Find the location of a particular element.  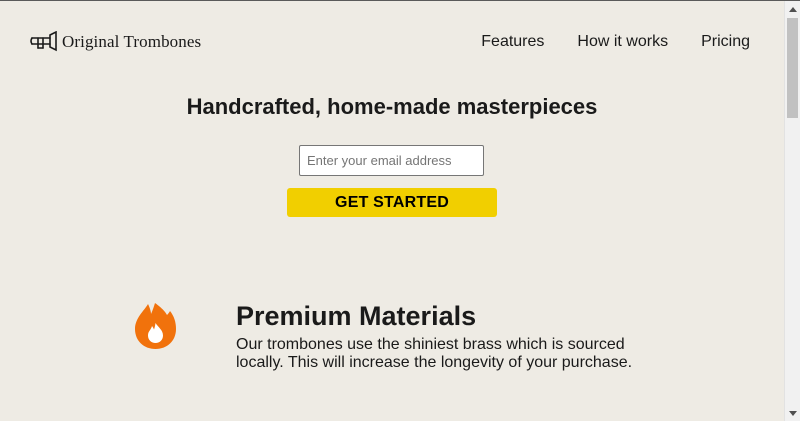

feature-title: Premium Materials is located at coordinates (356, 316).